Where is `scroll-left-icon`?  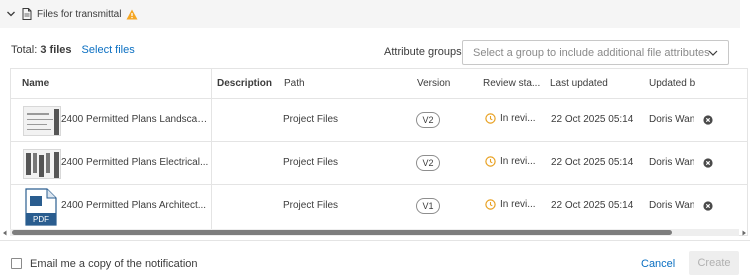
scroll-left-icon is located at coordinates (5, 232).